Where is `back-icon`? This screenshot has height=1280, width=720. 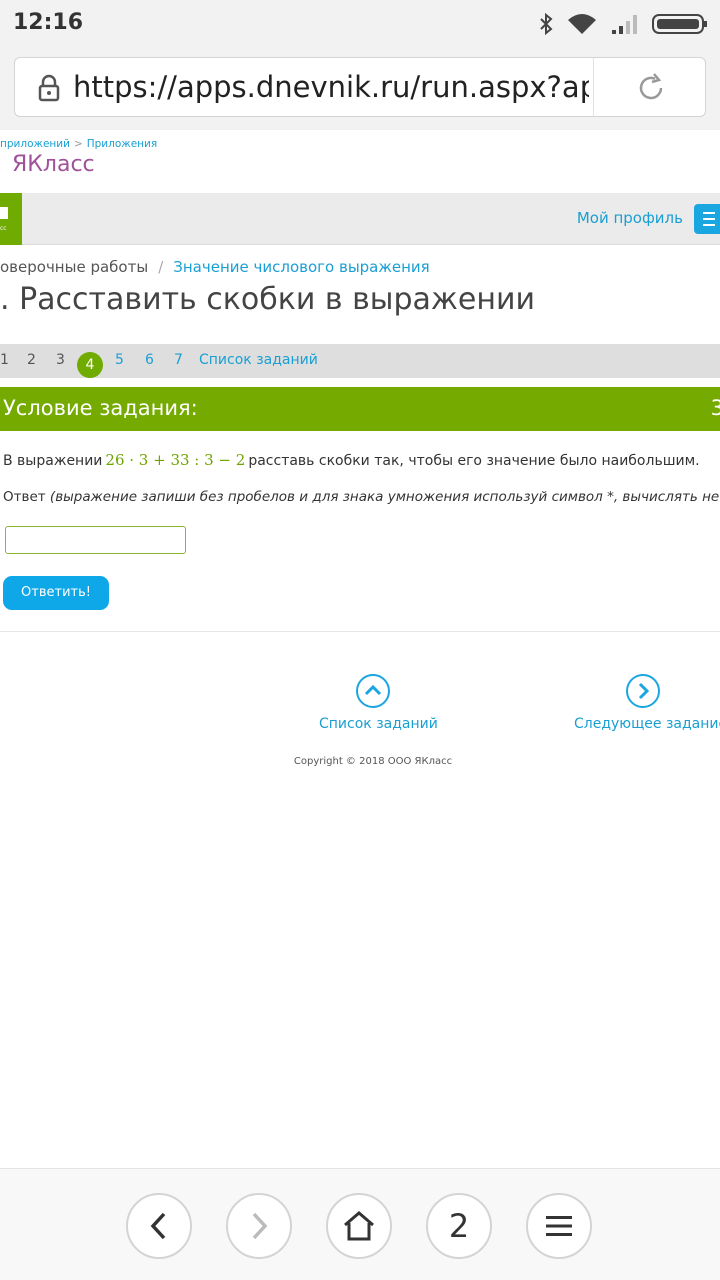 back-icon is located at coordinates (158, 1226).